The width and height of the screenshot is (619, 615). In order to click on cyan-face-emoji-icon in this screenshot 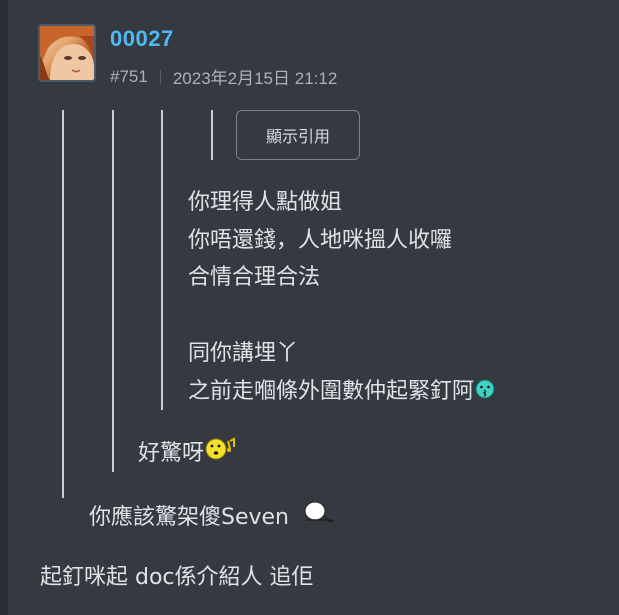, I will do `click(485, 392)`.